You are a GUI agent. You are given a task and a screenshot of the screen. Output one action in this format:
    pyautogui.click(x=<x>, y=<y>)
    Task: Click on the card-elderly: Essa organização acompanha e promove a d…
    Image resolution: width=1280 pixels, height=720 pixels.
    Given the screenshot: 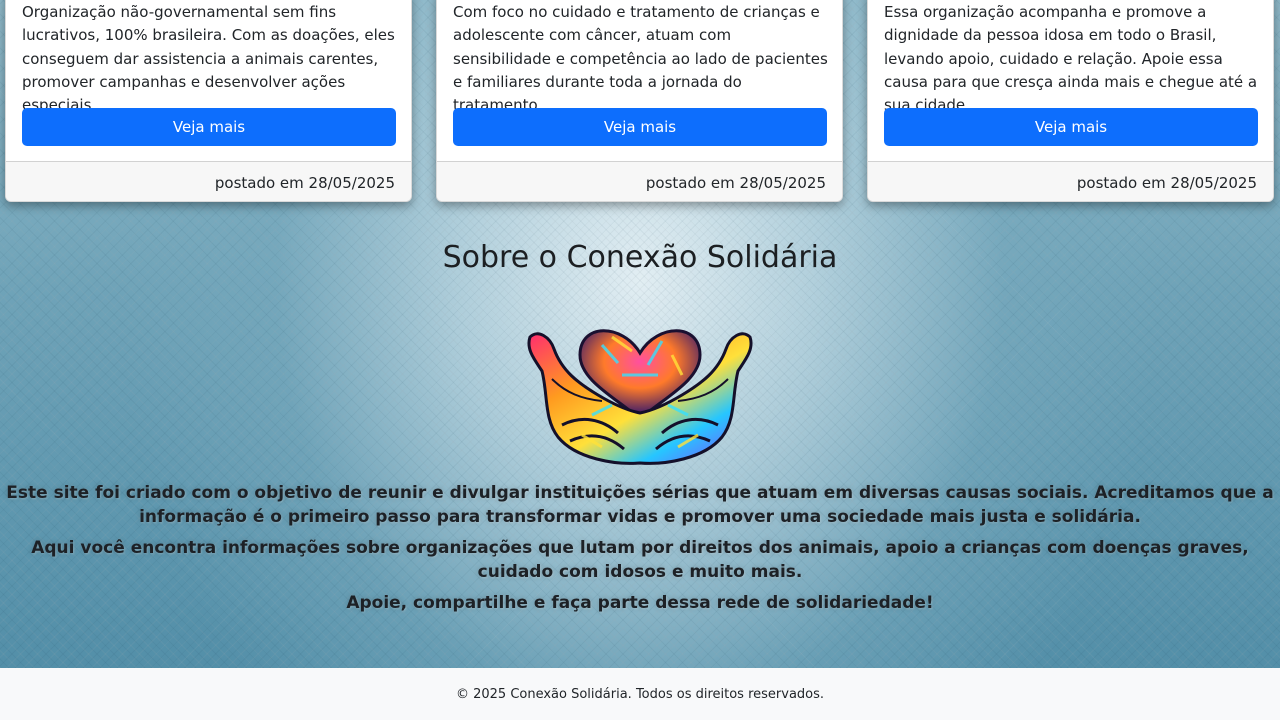 What is the action you would take?
    pyautogui.click(x=1070, y=101)
    